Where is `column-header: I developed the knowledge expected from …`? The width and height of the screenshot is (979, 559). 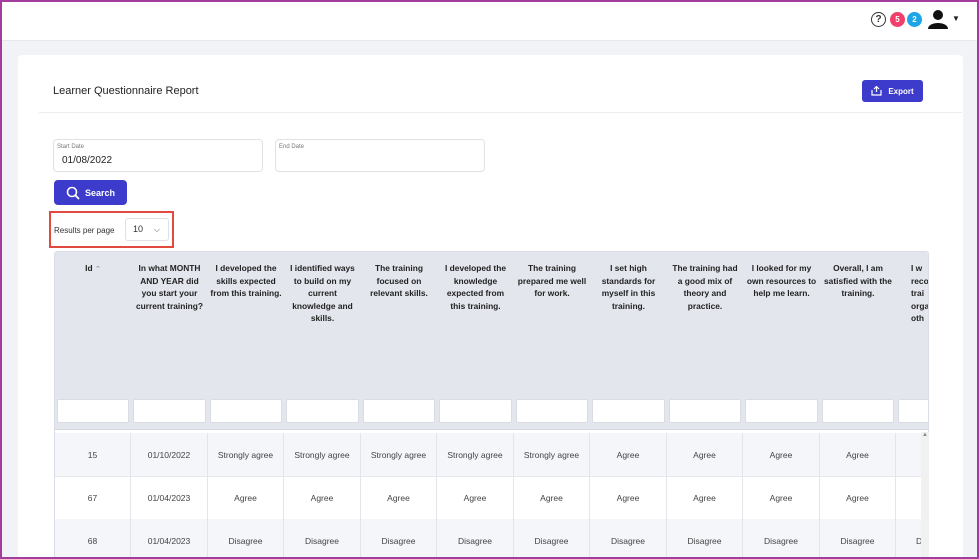
column-header: I developed the knowledge expected from … is located at coordinates (475, 340).